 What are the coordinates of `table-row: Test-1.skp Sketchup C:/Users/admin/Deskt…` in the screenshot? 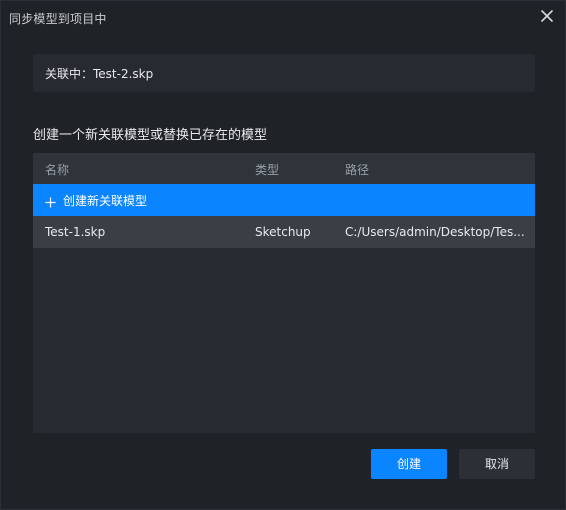 It's located at (284, 232).